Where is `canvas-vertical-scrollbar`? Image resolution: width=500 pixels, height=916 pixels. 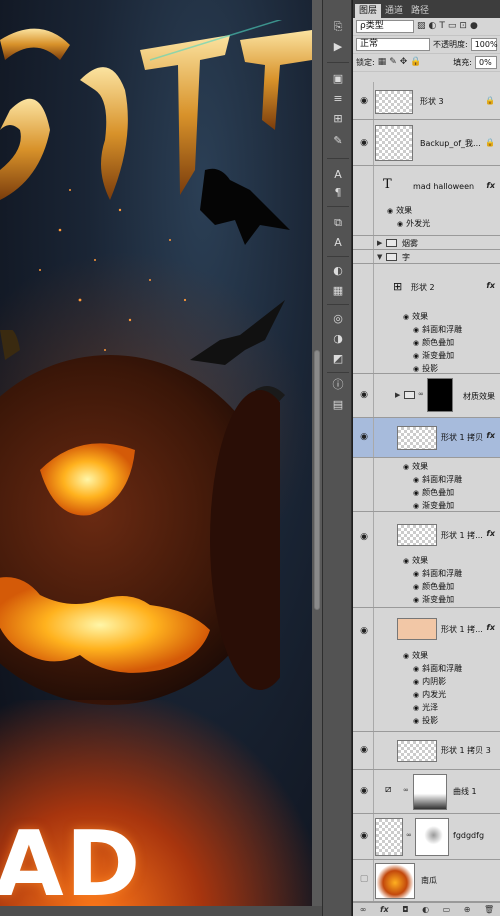 canvas-vertical-scrollbar is located at coordinates (317, 458).